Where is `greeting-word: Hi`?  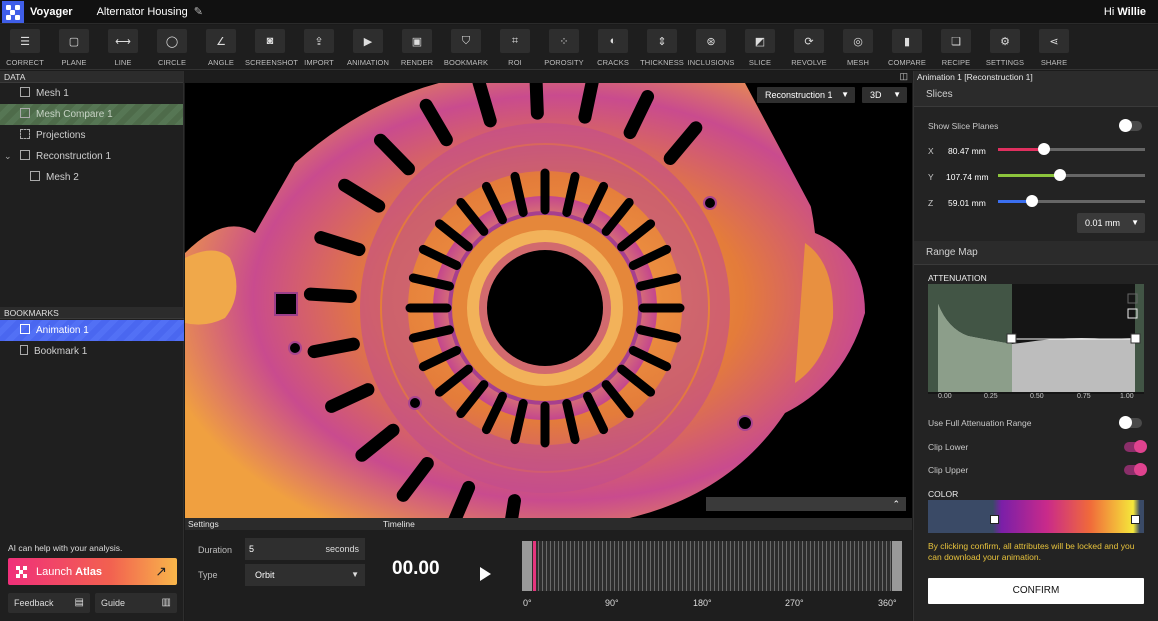
greeting-word: Hi is located at coordinates (1109, 12).